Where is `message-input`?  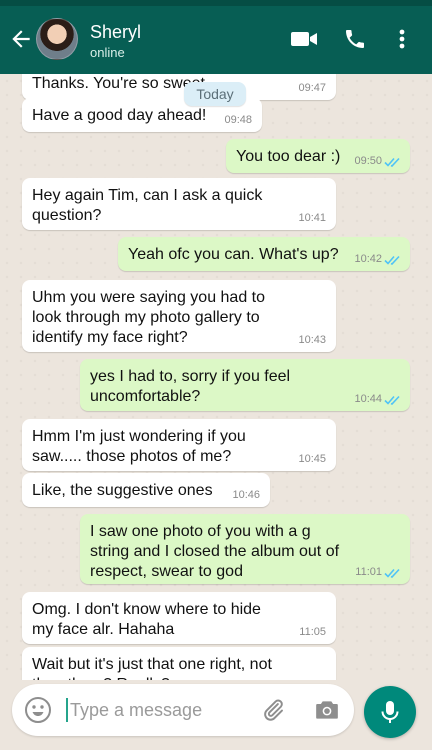
message-input is located at coordinates (165, 710).